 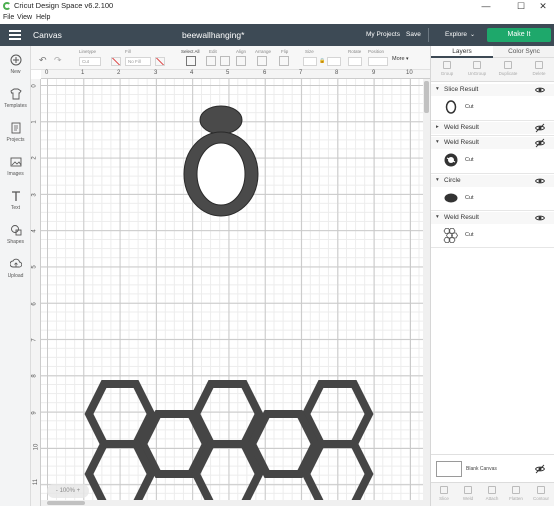 I want to click on layer-group: ▾ Circle Cut, so click(x=492, y=193).